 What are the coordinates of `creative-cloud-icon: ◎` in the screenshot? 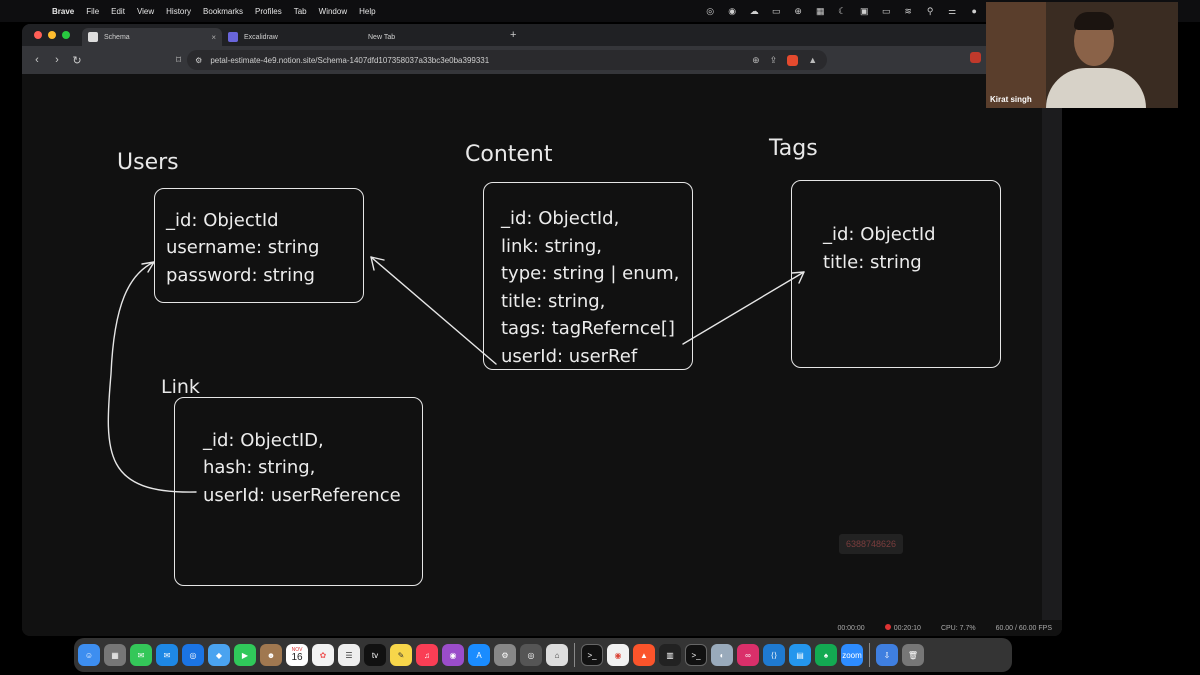 It's located at (710, 11).